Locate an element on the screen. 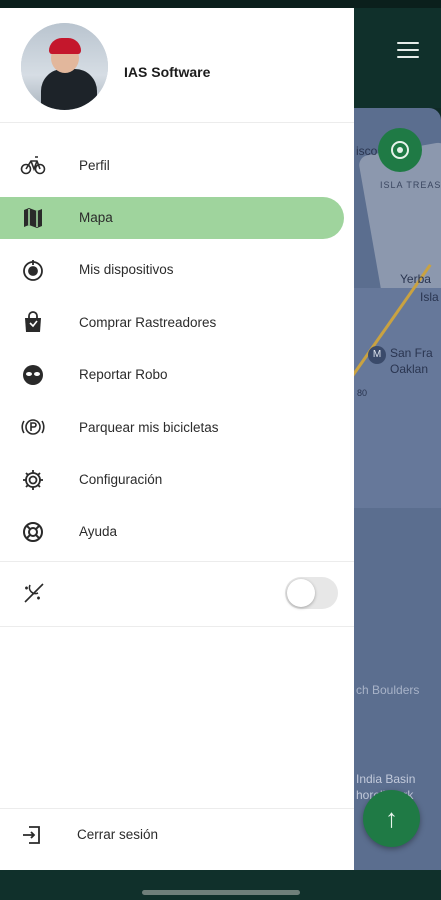  divider is located at coordinates (177, 626).